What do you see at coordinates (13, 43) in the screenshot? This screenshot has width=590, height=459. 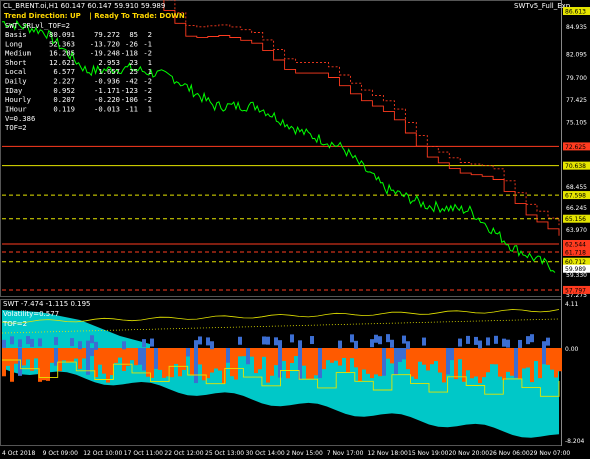 I see `info-row-name: Long` at bounding box center [13, 43].